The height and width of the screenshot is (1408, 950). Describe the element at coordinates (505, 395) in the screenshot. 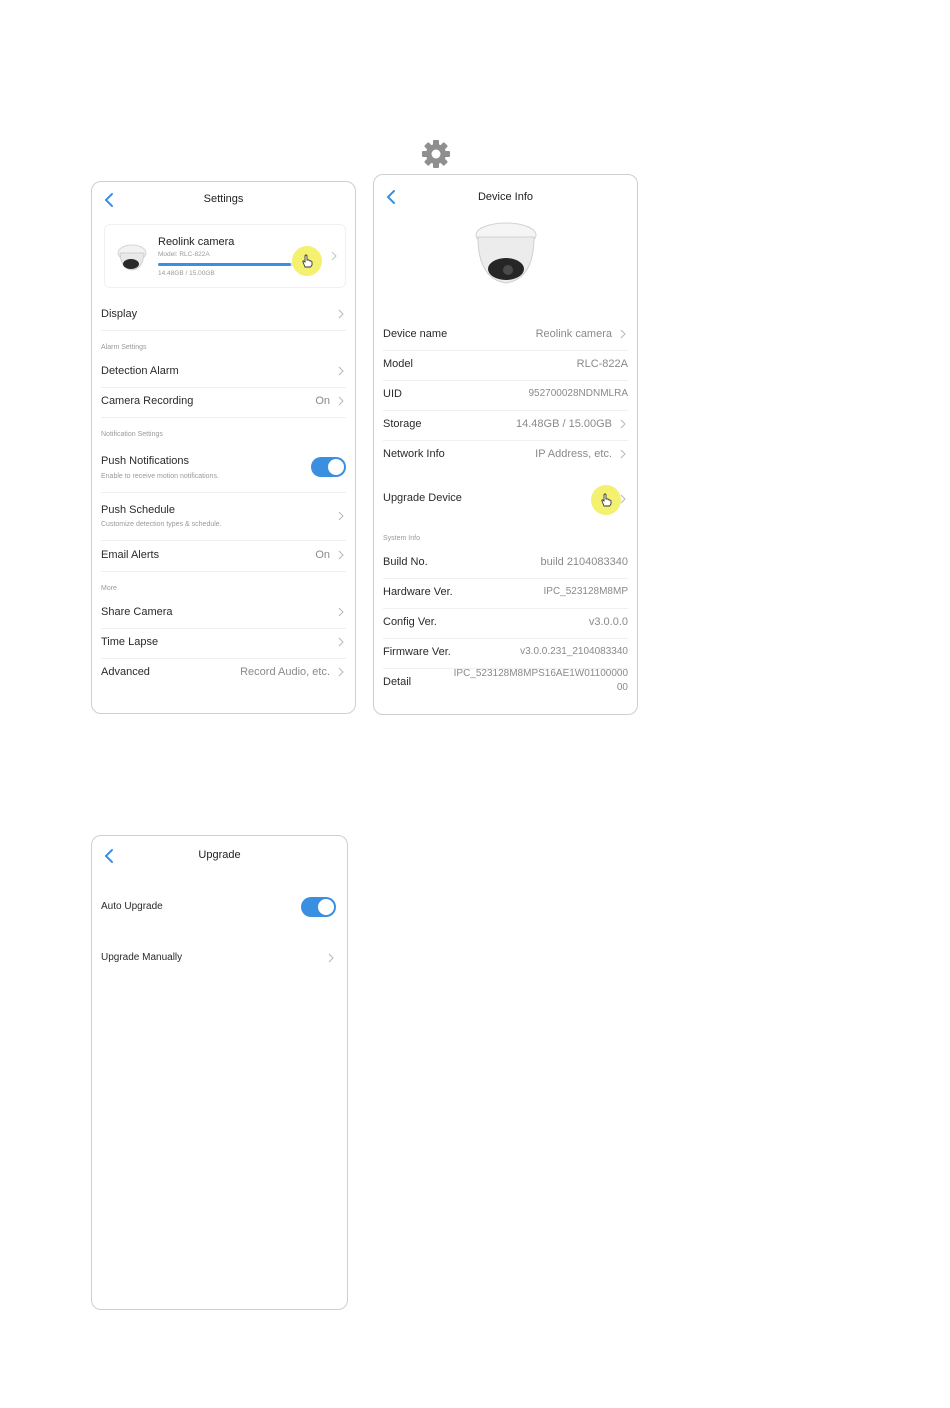

I see `device-row-uid: UID 952700028NDNMLRA` at that location.